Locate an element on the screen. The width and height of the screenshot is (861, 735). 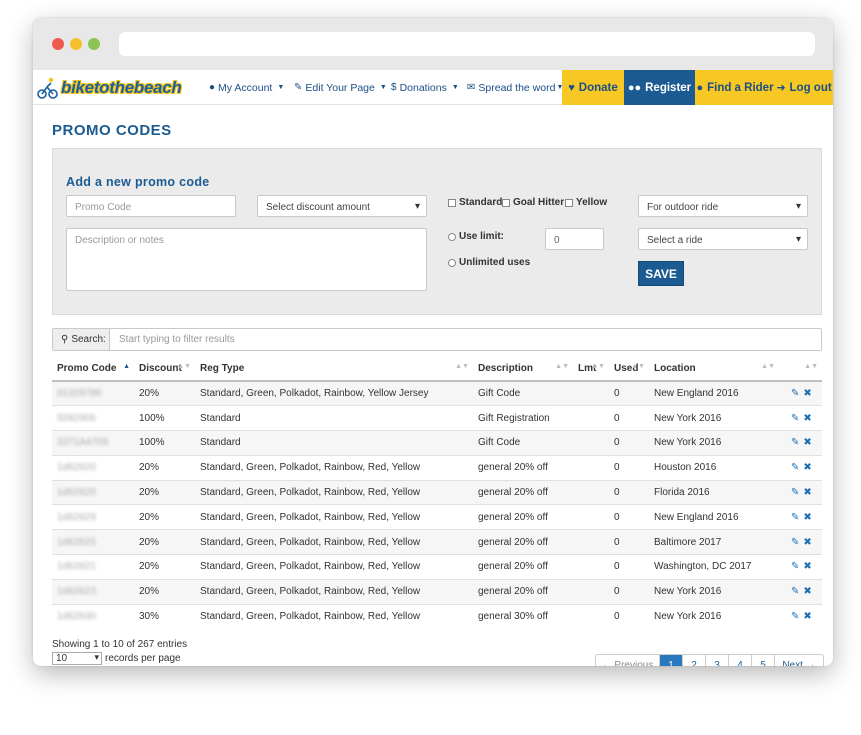
location-cell: New York 2016 is located at coordinates (714, 616).